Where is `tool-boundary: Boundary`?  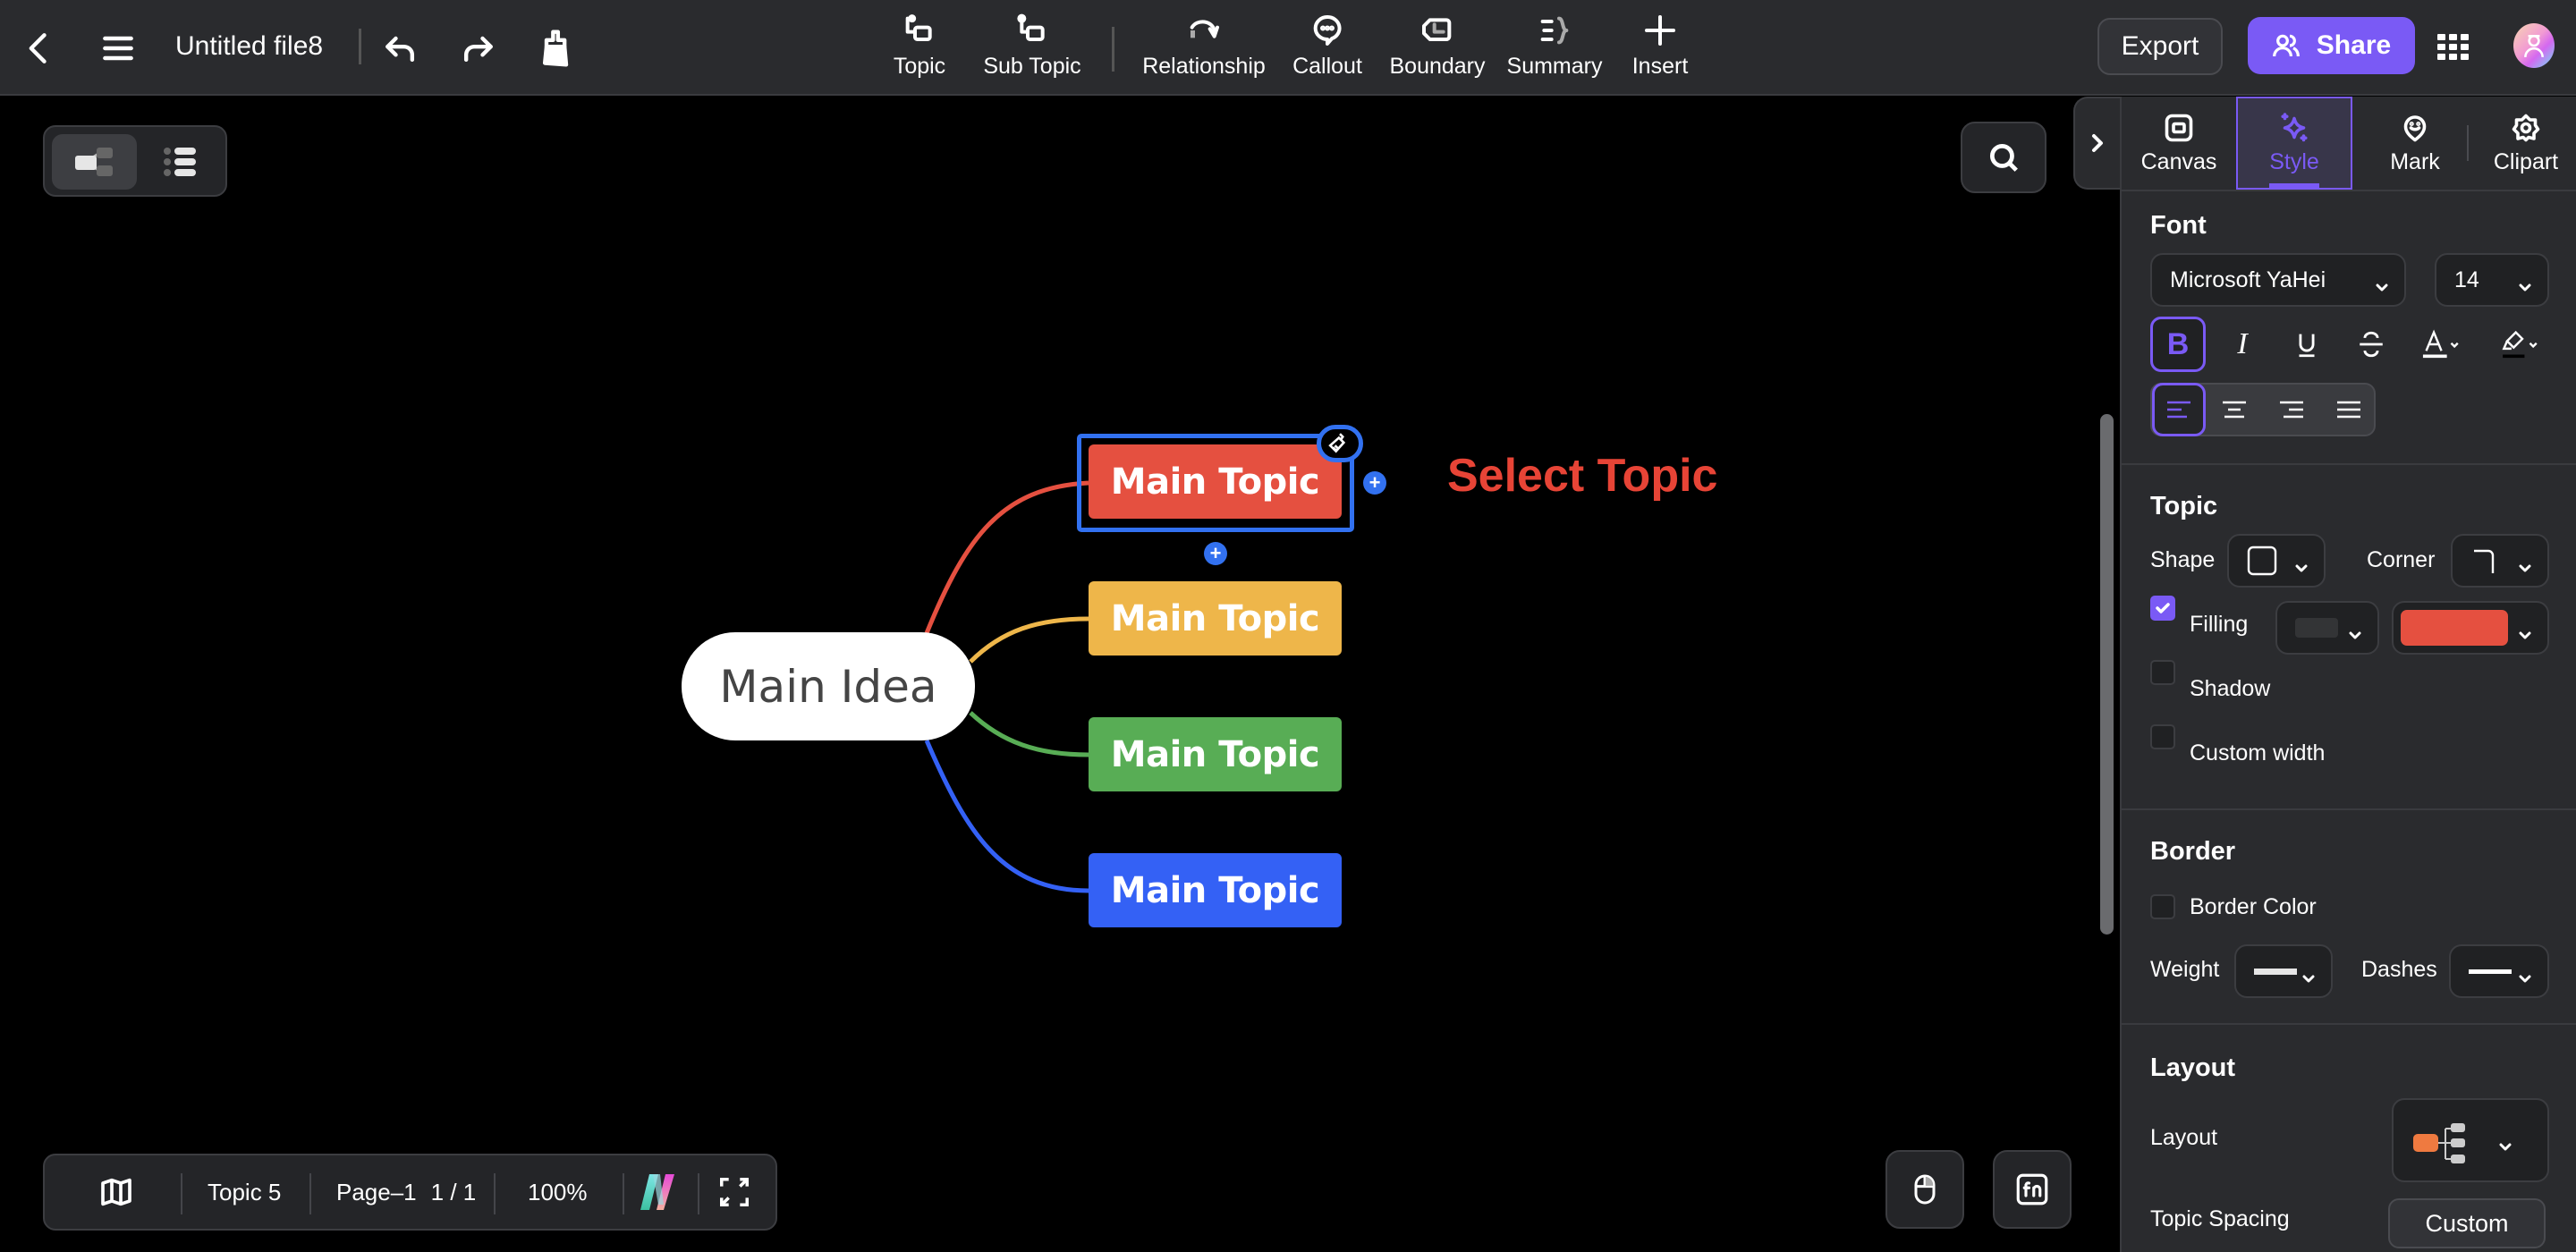
tool-boundary: Boundary is located at coordinates (1437, 50).